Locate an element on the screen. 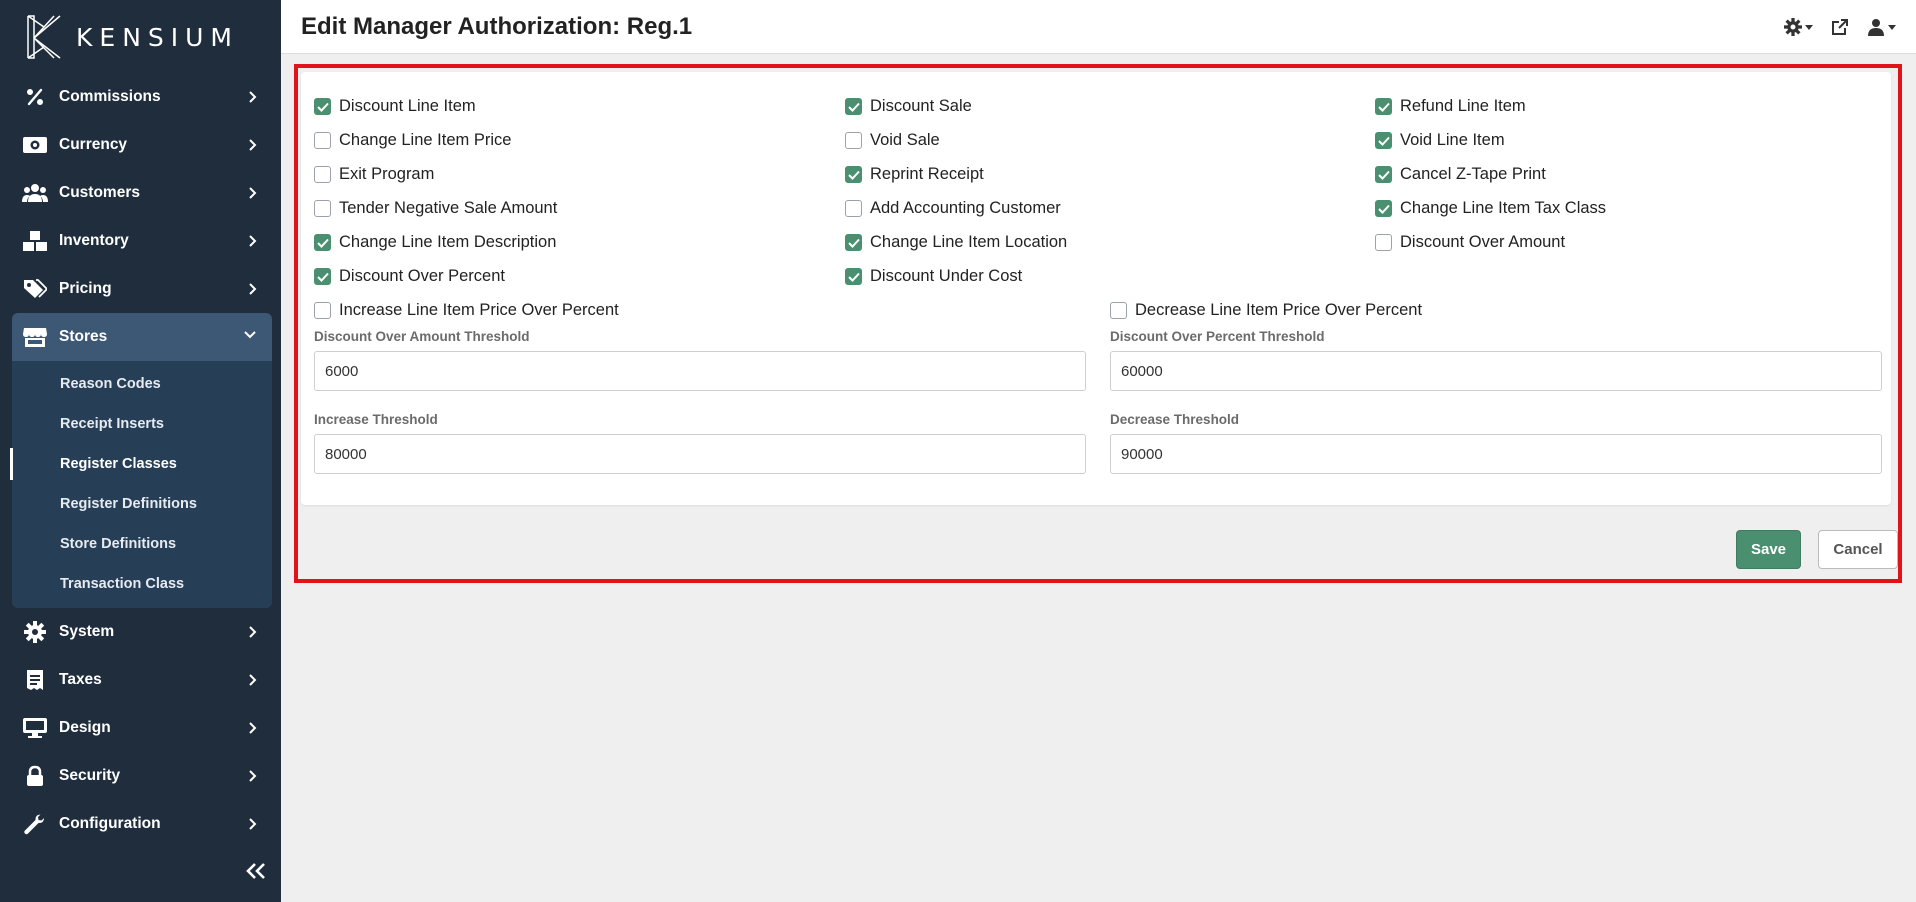 The width and height of the screenshot is (1916, 902). tags-icon is located at coordinates (35, 289).